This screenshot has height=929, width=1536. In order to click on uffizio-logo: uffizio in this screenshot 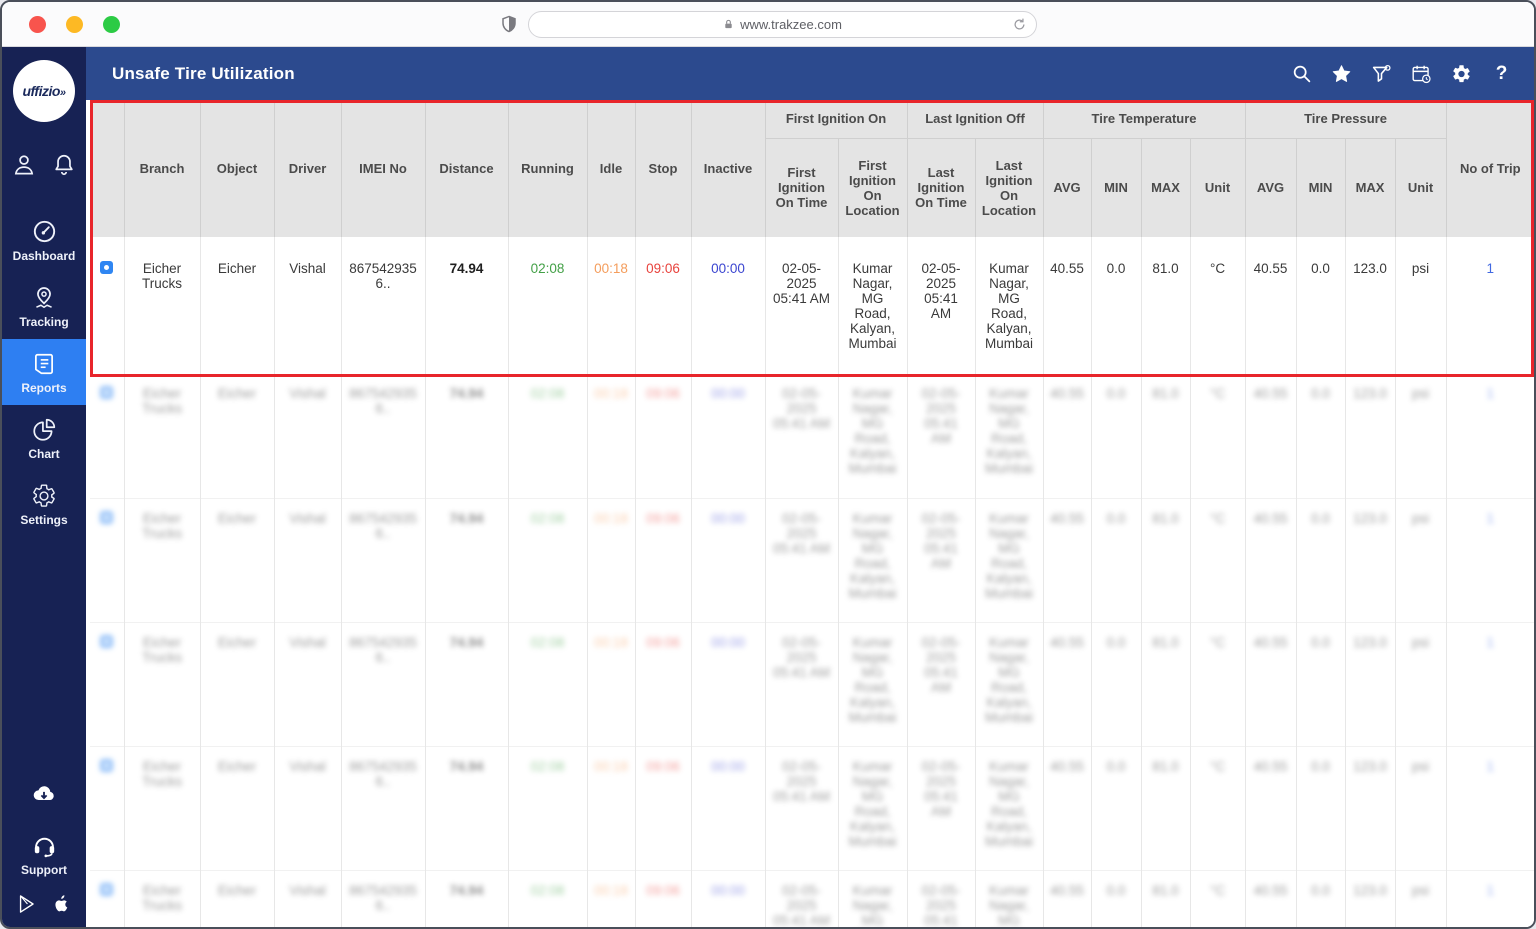, I will do `click(44, 91)`.